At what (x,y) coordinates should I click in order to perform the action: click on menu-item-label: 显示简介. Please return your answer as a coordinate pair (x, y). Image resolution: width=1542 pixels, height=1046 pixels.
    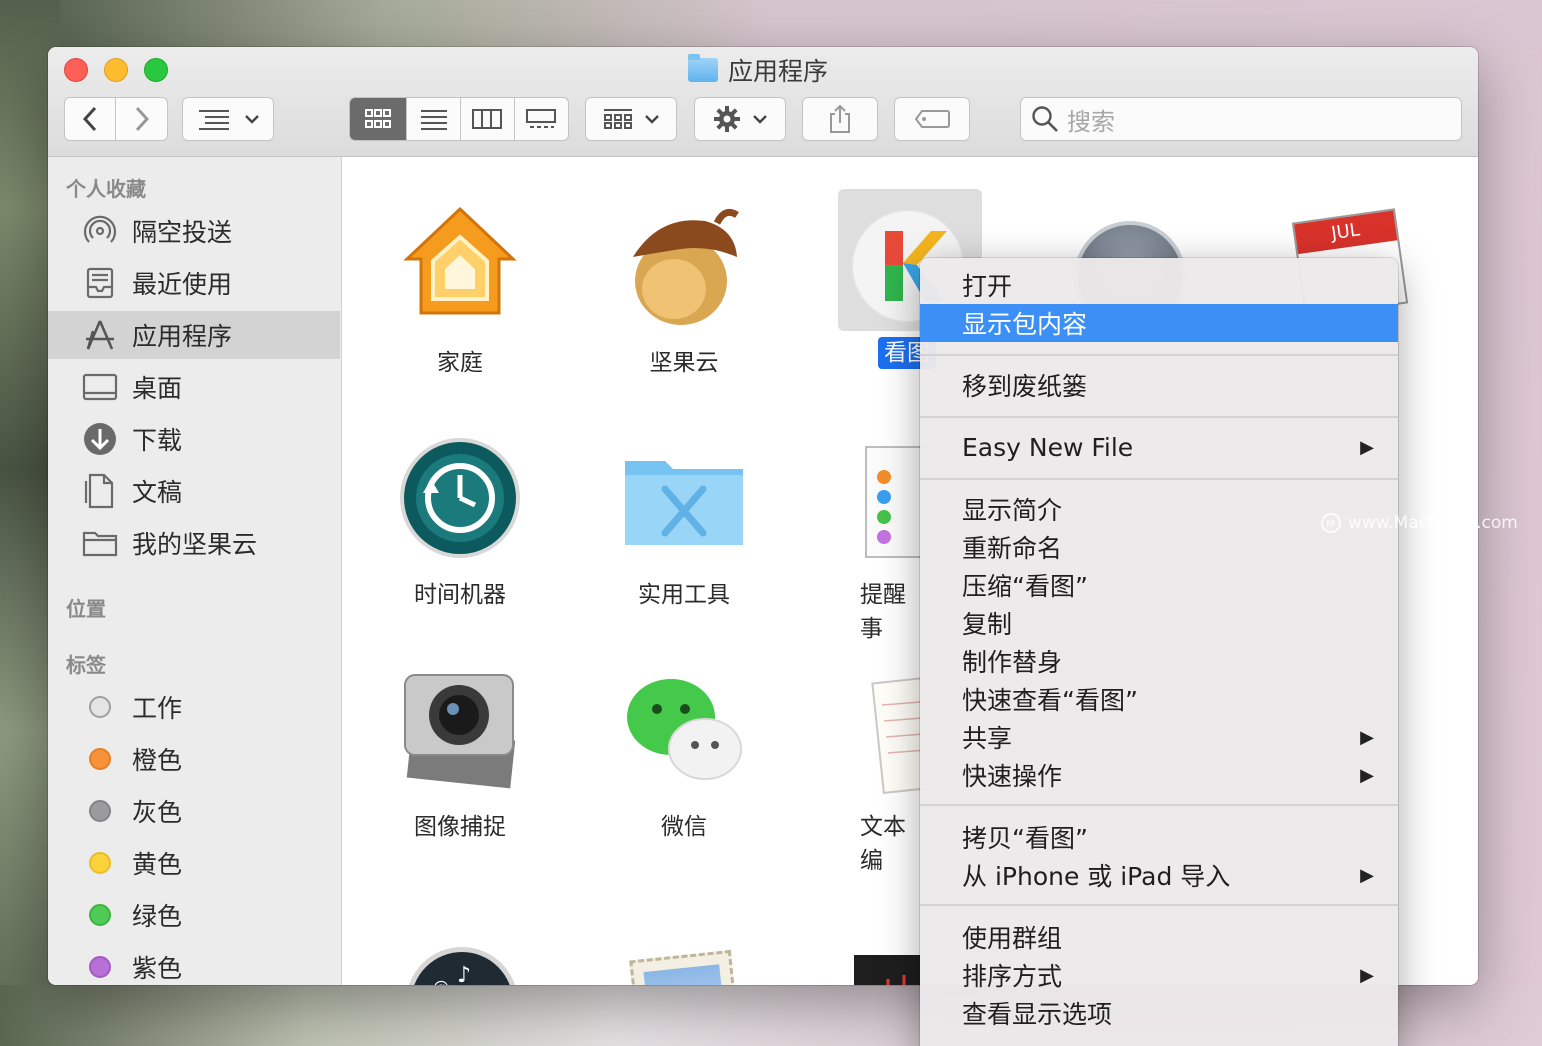
    Looking at the image, I should click on (1012, 510).